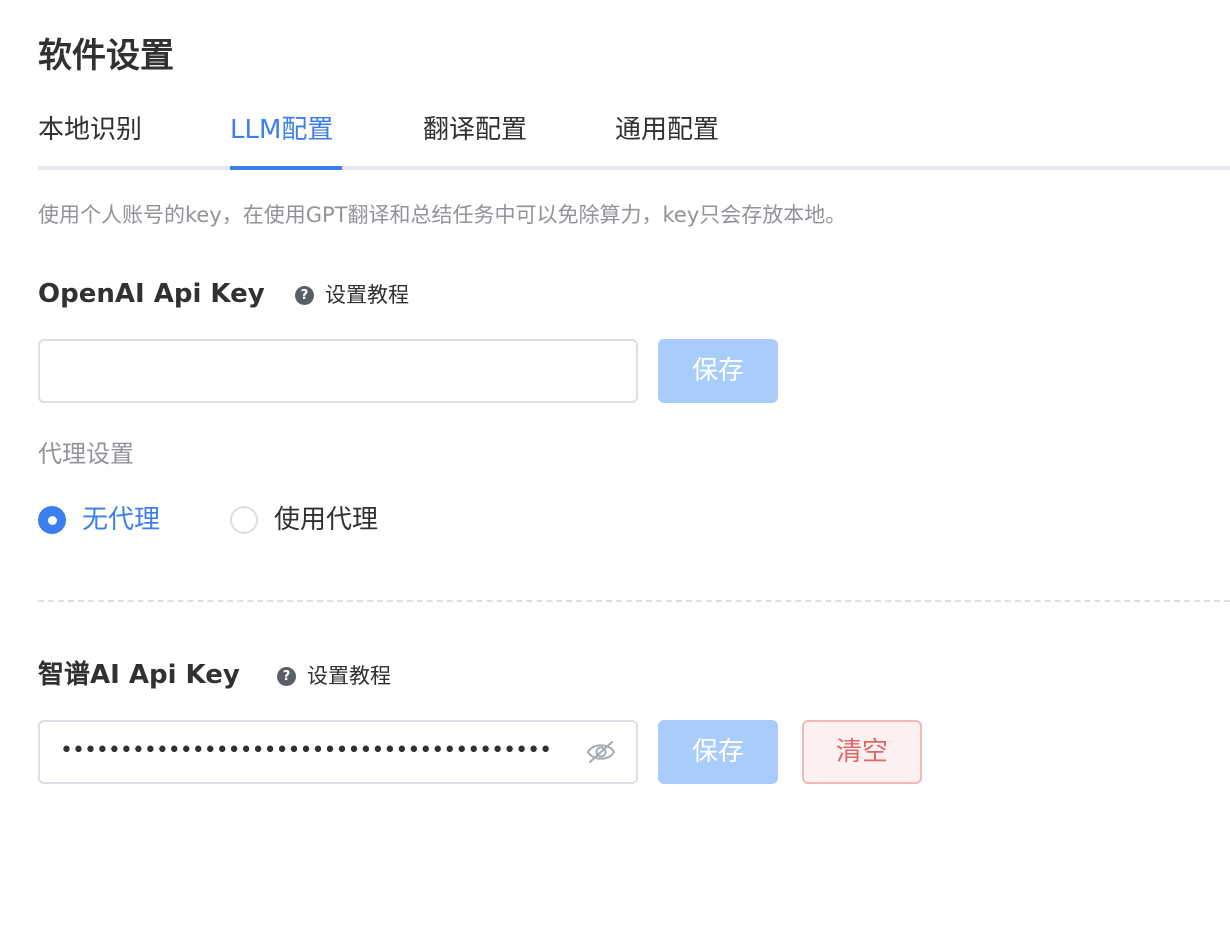 This screenshot has width=1230, height=940. I want to click on page-title: 软件设置, so click(106, 56).